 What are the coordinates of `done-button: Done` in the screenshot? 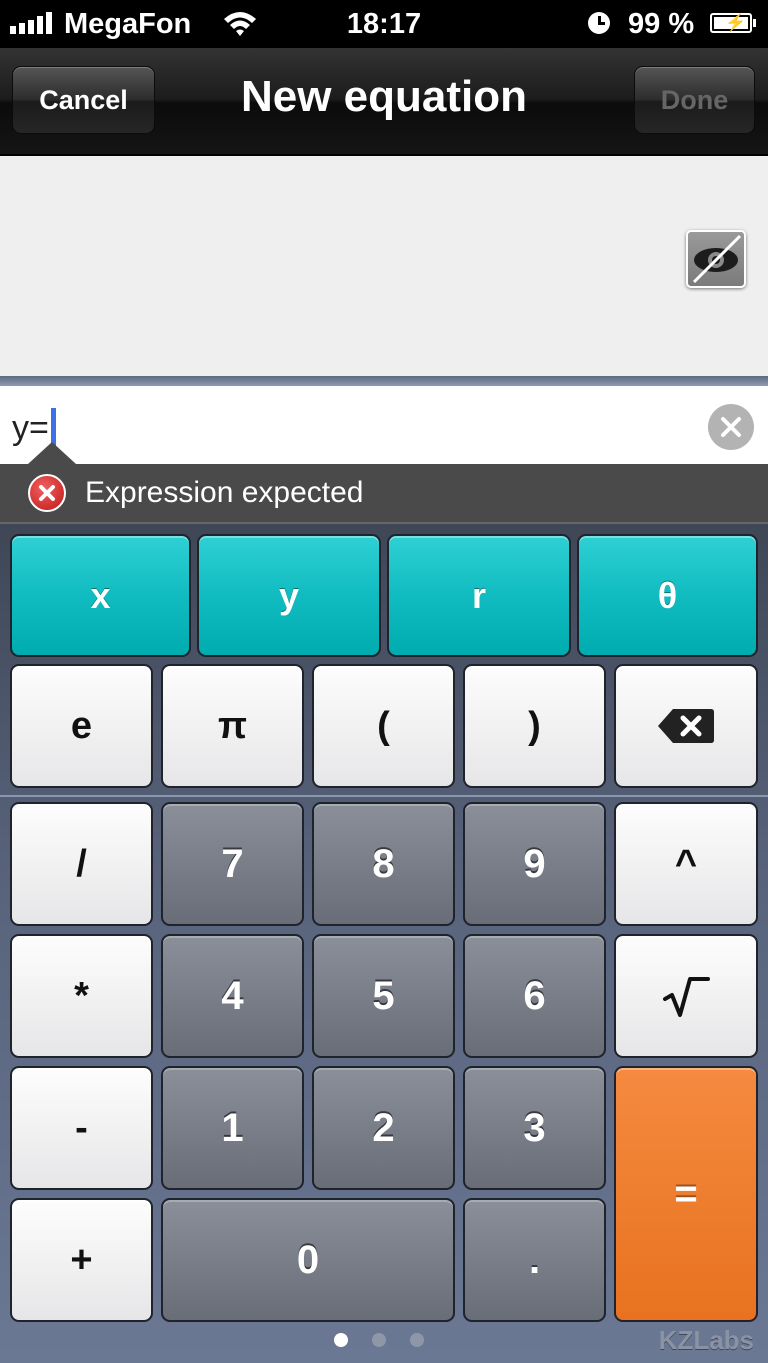 It's located at (694, 100).